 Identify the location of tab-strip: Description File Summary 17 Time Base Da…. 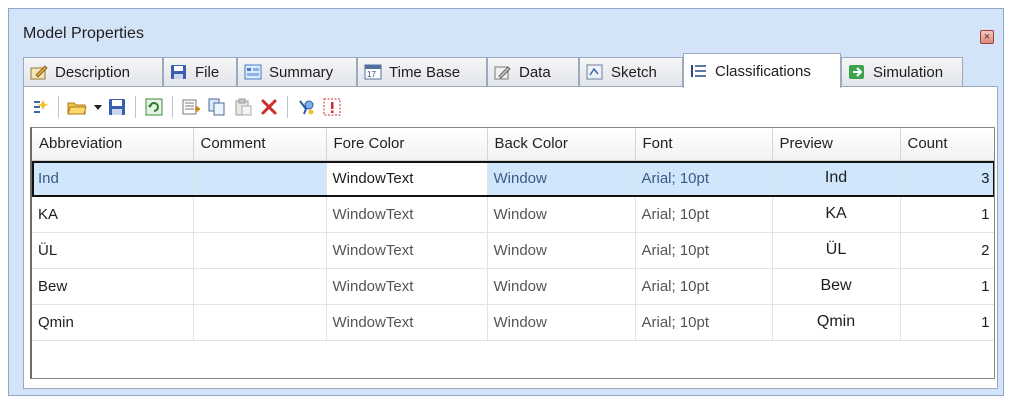
(510, 70).